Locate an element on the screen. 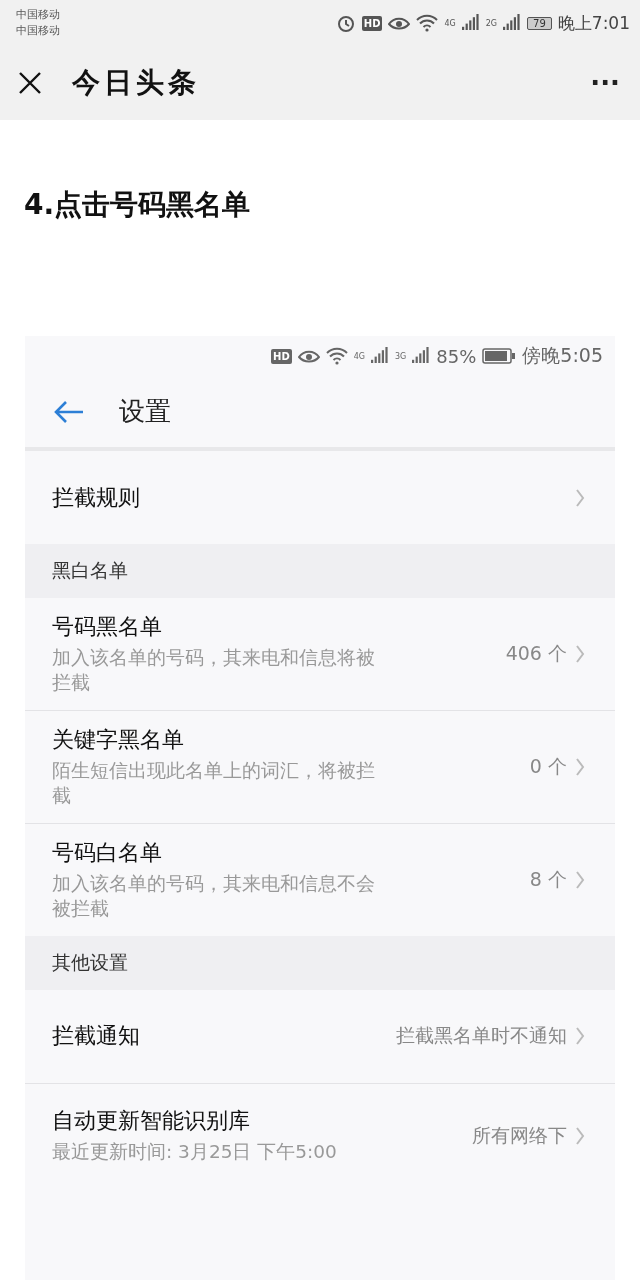  row-value: 406 个 is located at coordinates (536, 653).